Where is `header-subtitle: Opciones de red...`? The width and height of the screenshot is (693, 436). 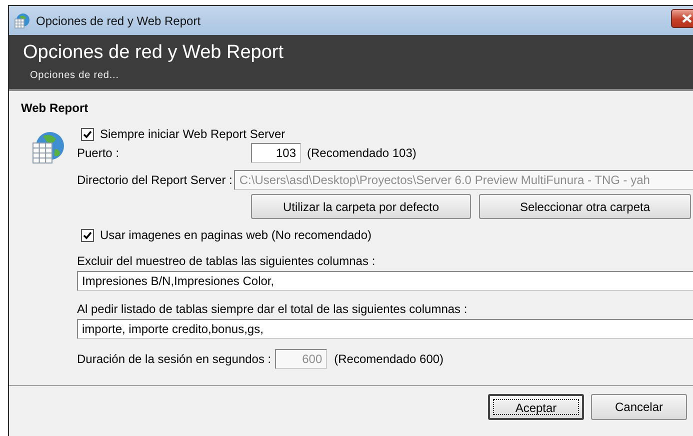 header-subtitle: Opciones de red... is located at coordinates (75, 75).